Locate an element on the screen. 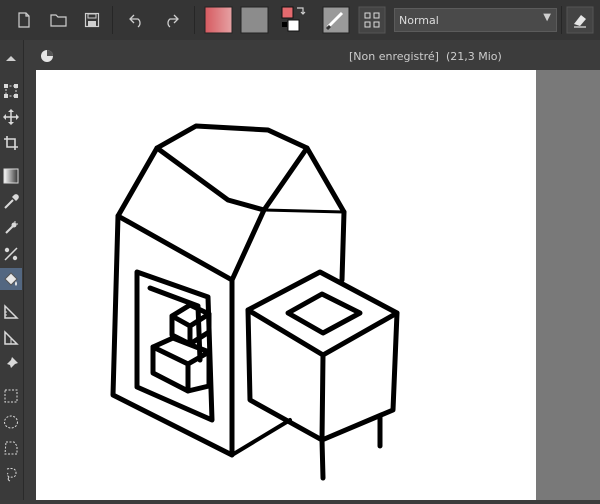 The image size is (600, 504). save-icon is located at coordinates (92, 20).